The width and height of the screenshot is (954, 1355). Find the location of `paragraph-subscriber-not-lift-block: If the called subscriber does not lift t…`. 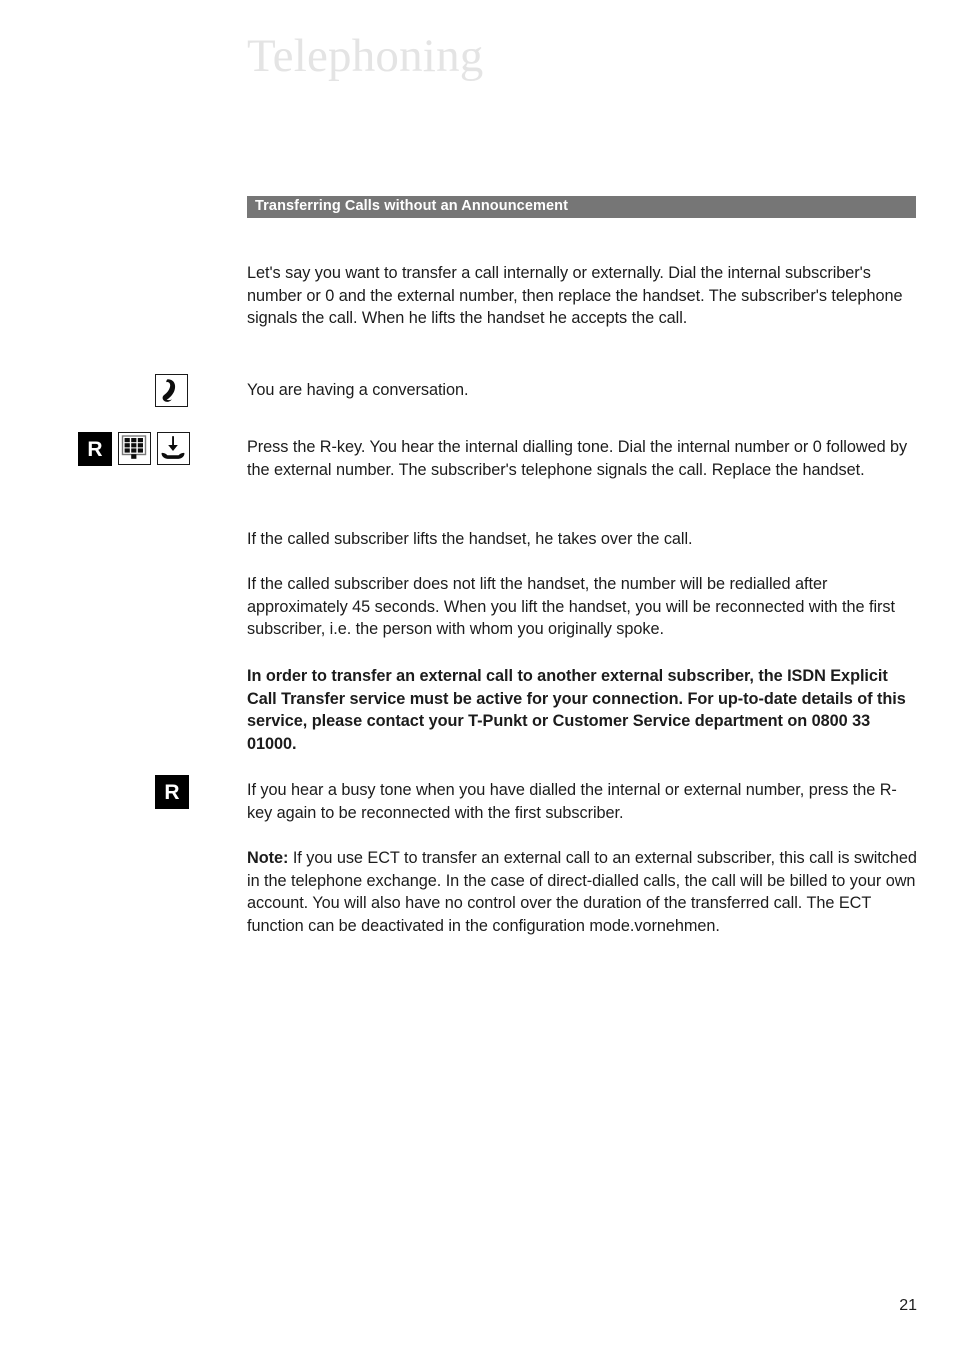

paragraph-subscriber-not-lift-block: If the called subscriber does not lift t… is located at coordinates (583, 607).